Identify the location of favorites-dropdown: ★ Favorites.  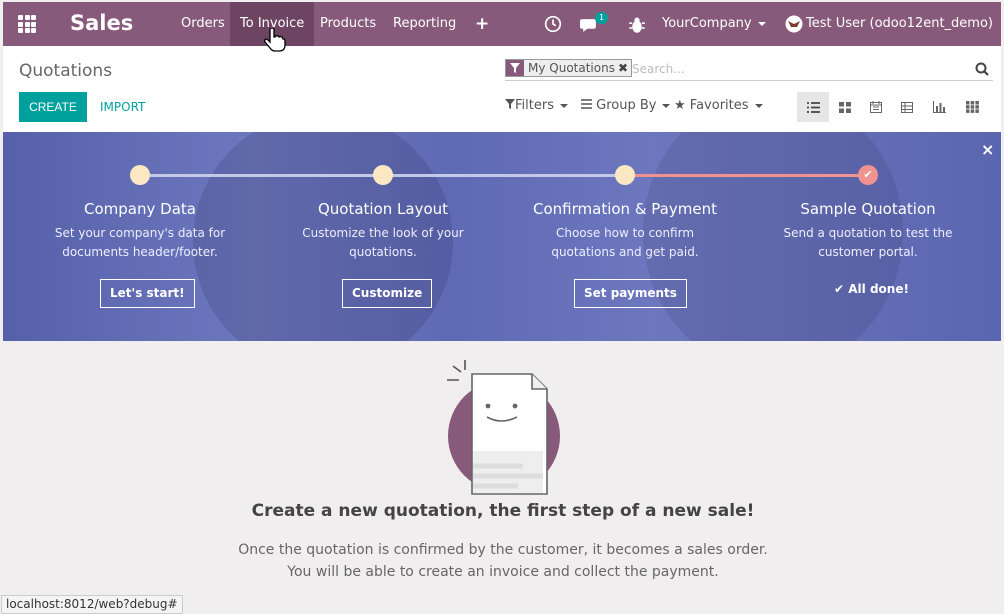
(718, 105).